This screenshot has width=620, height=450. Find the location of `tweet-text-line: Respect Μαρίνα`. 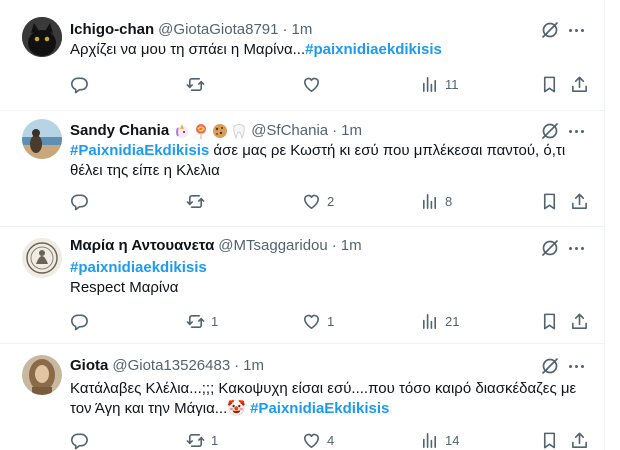

tweet-text-line: Respect Μαρίνα is located at coordinates (330, 288).